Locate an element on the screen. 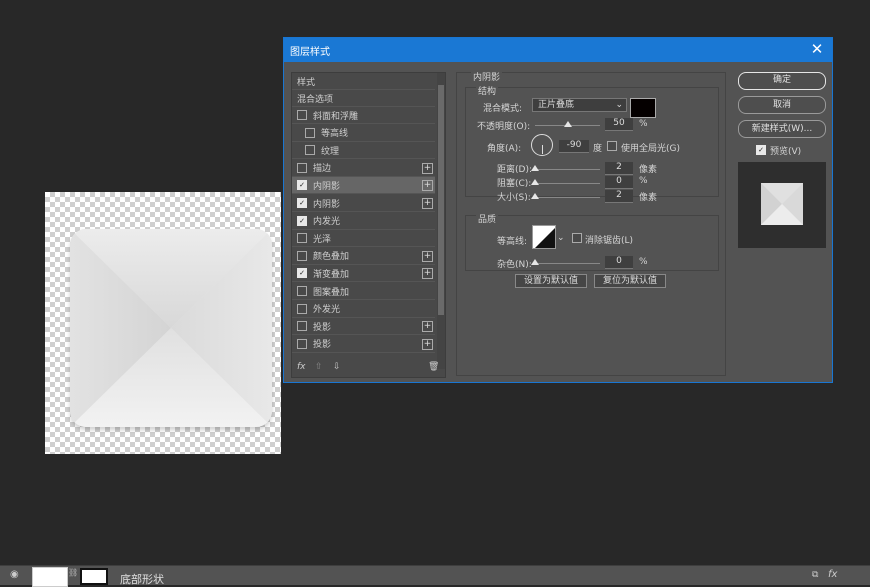  distance-slider is located at coordinates (567, 169).